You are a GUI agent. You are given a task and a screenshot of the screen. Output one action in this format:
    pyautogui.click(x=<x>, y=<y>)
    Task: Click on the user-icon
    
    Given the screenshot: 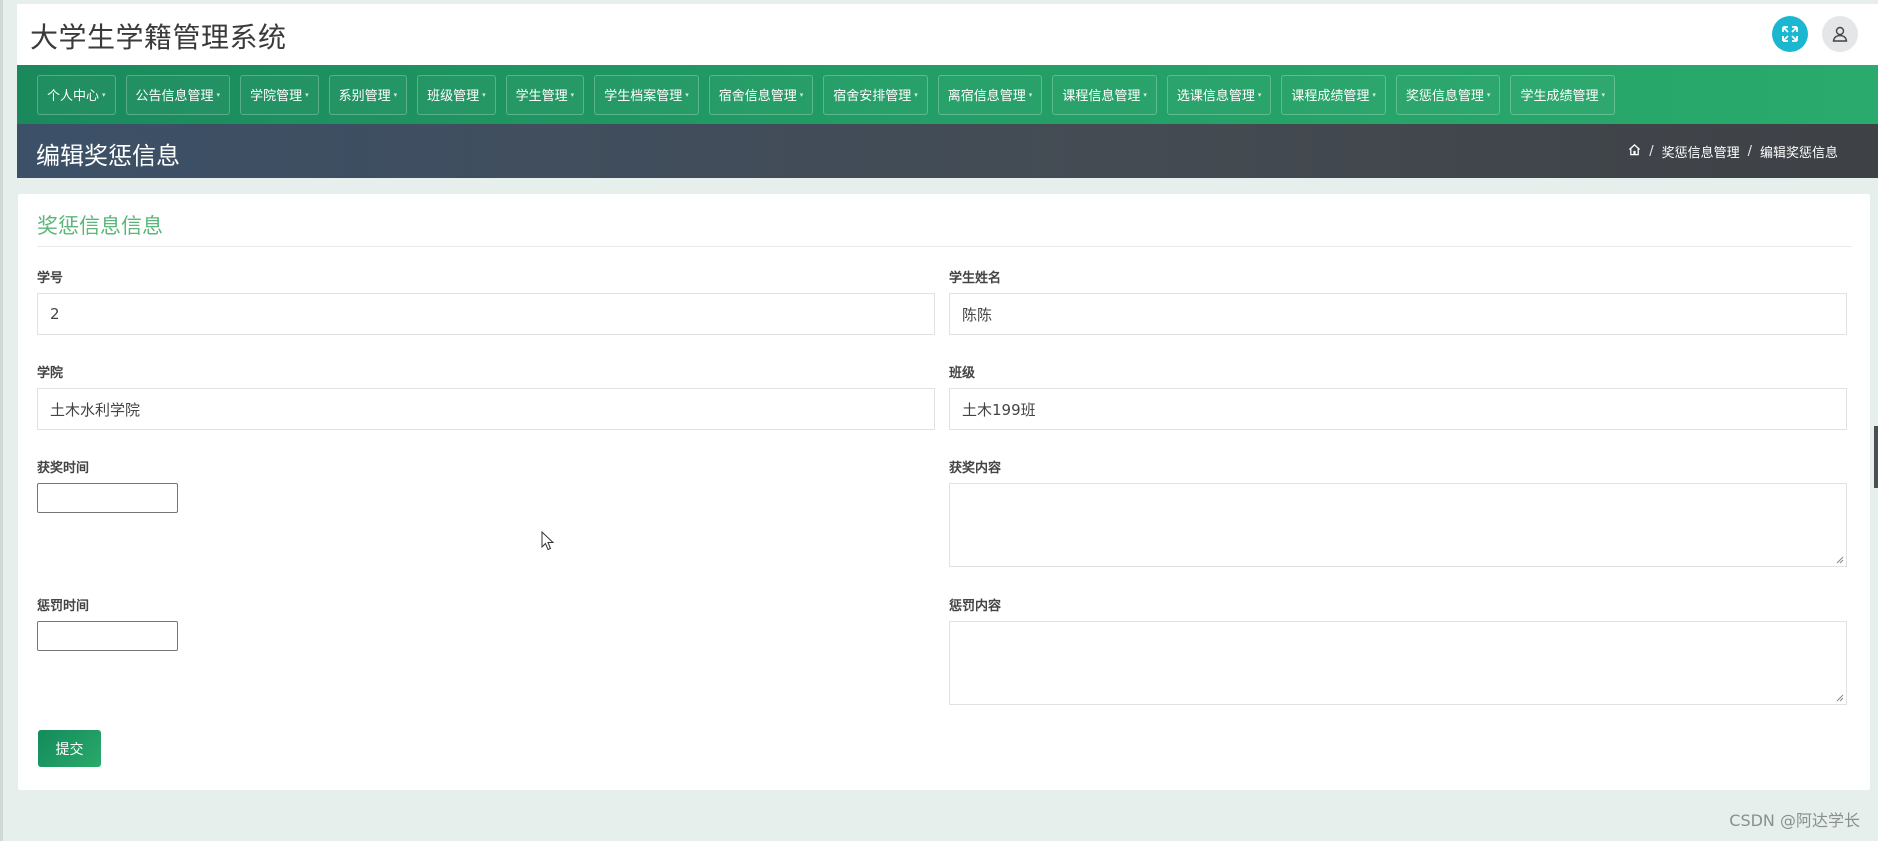 What is the action you would take?
    pyautogui.click(x=1840, y=34)
    